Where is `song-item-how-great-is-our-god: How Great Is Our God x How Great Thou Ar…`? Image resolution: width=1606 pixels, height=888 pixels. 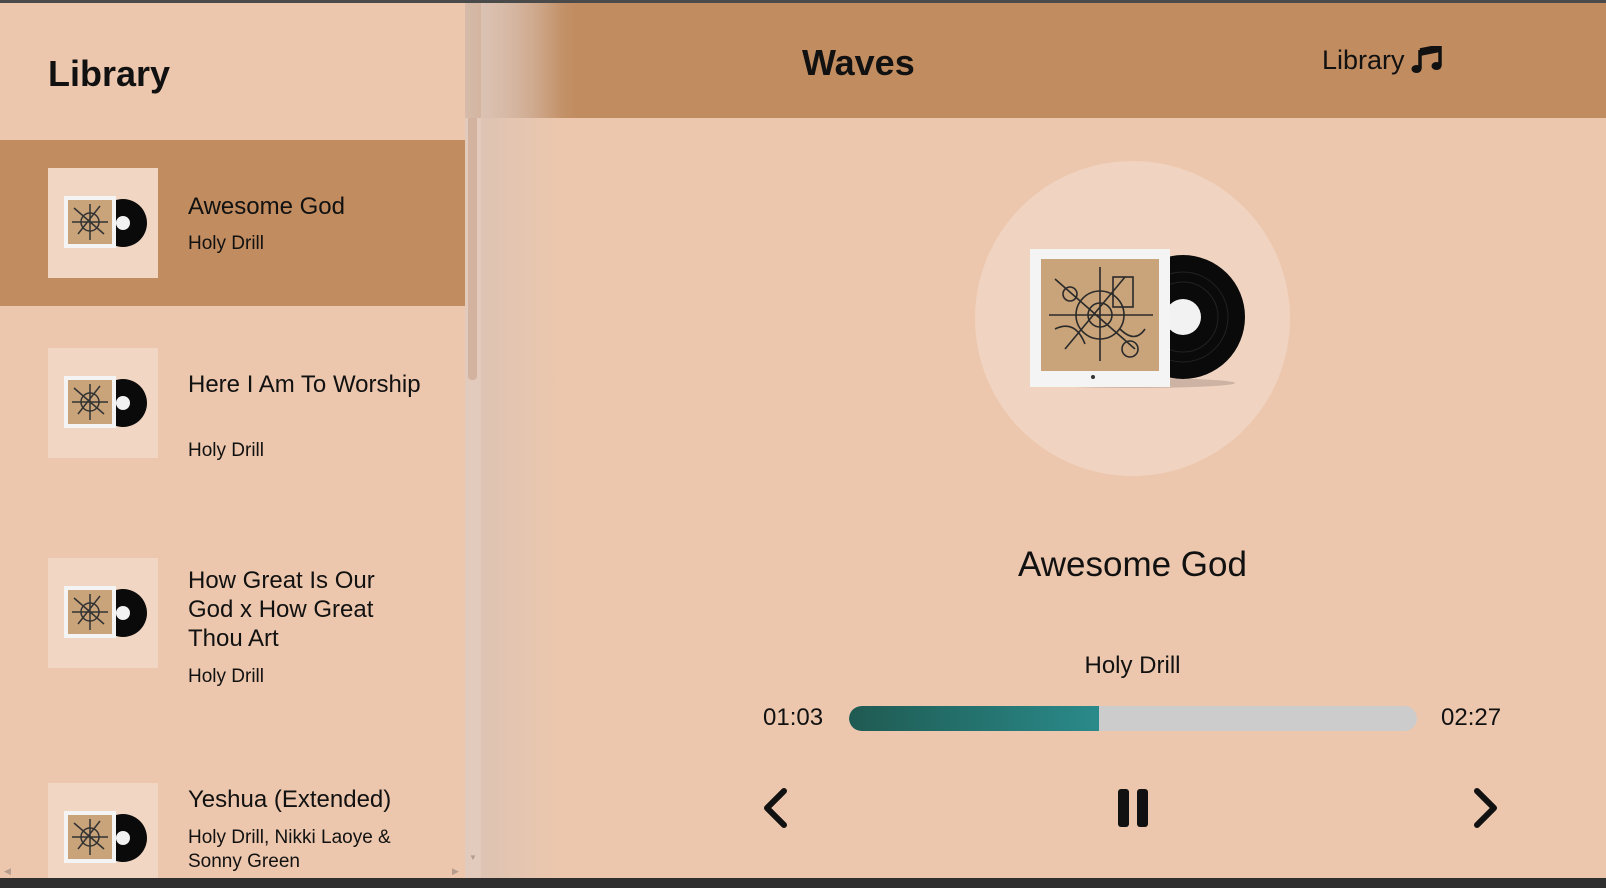
song-item-how-great-is-our-god: How Great Is Our God x How Great Thou Ar… is located at coordinates (232, 628).